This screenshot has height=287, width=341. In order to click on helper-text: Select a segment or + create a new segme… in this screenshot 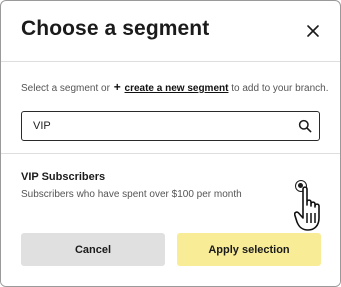, I will do `click(175, 87)`.